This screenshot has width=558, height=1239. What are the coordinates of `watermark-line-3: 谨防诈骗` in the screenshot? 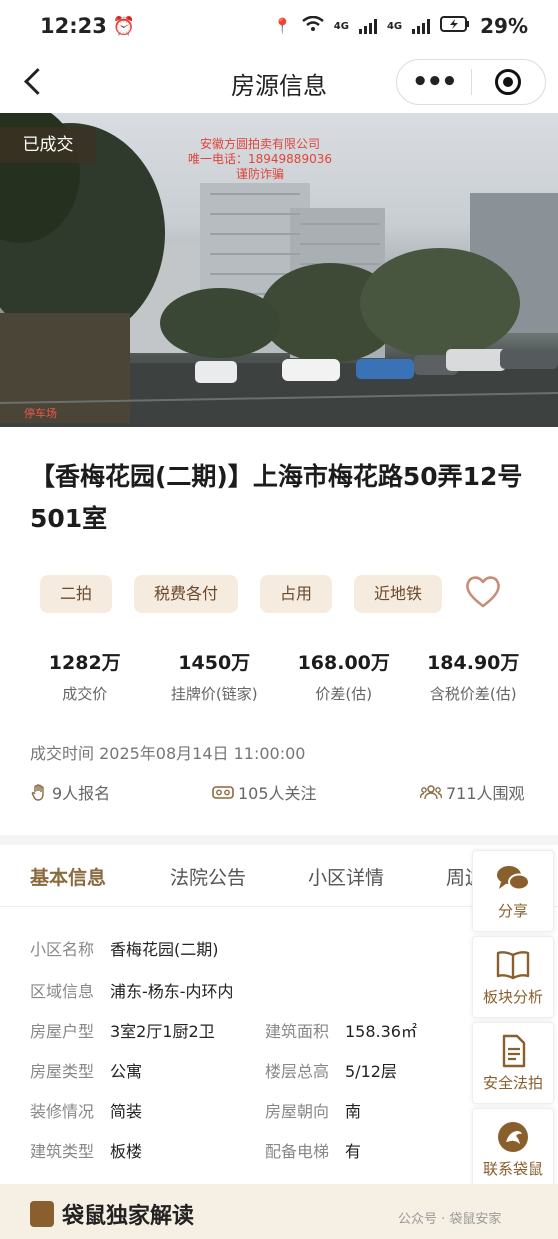 It's located at (259, 174).